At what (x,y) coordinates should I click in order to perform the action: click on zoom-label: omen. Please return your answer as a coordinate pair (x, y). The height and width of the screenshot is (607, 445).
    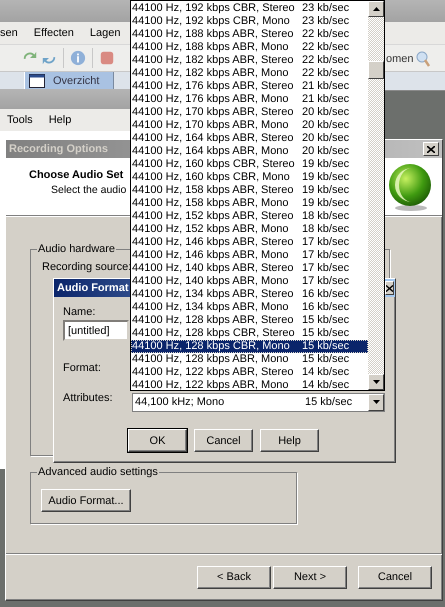
    Looking at the image, I should click on (400, 59).